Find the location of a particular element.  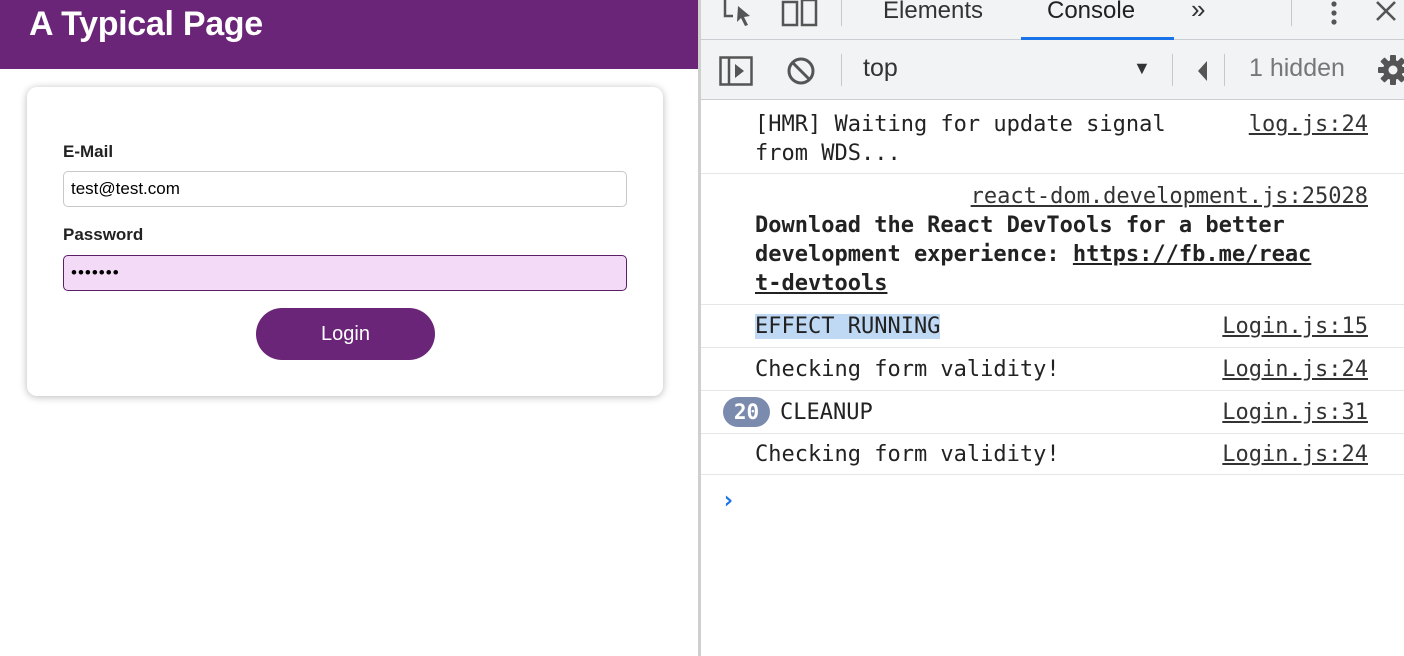

chevron-left-icon is located at coordinates (1202, 71).